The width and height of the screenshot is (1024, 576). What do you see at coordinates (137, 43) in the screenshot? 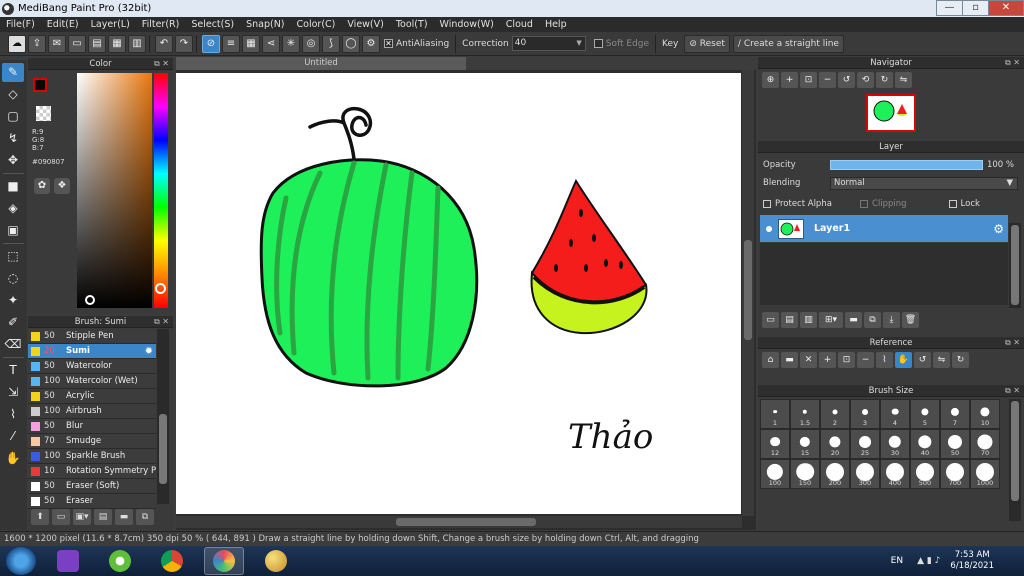
I see `trash-icon: ▥` at bounding box center [137, 43].